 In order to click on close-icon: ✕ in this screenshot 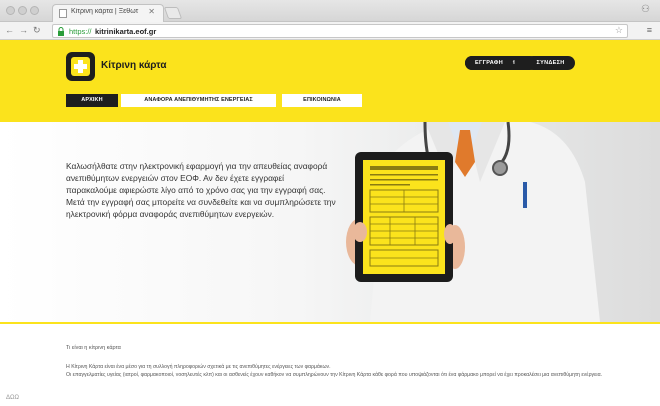, I will do `click(151, 11)`.